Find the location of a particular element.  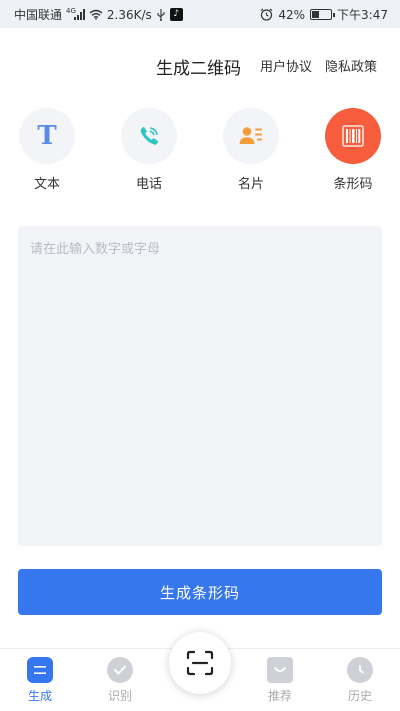

type-phone: 电话 is located at coordinates (149, 150).